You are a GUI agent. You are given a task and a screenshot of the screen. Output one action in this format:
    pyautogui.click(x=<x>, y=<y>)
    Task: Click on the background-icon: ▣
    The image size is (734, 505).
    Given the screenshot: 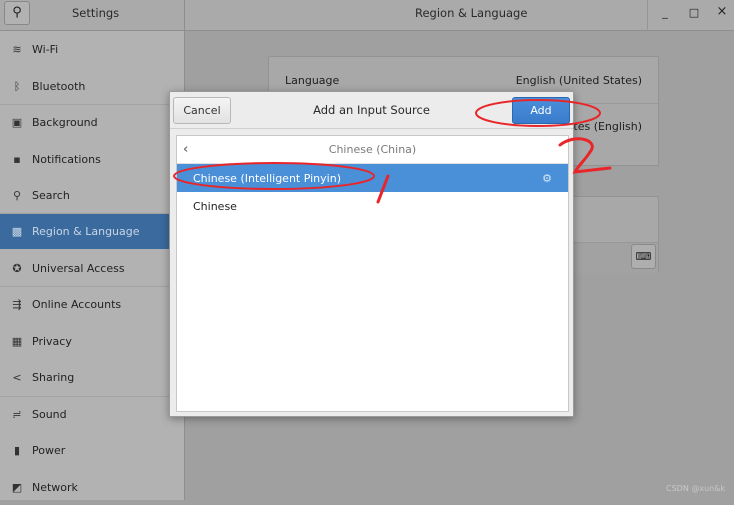 What is the action you would take?
    pyautogui.click(x=17, y=122)
    